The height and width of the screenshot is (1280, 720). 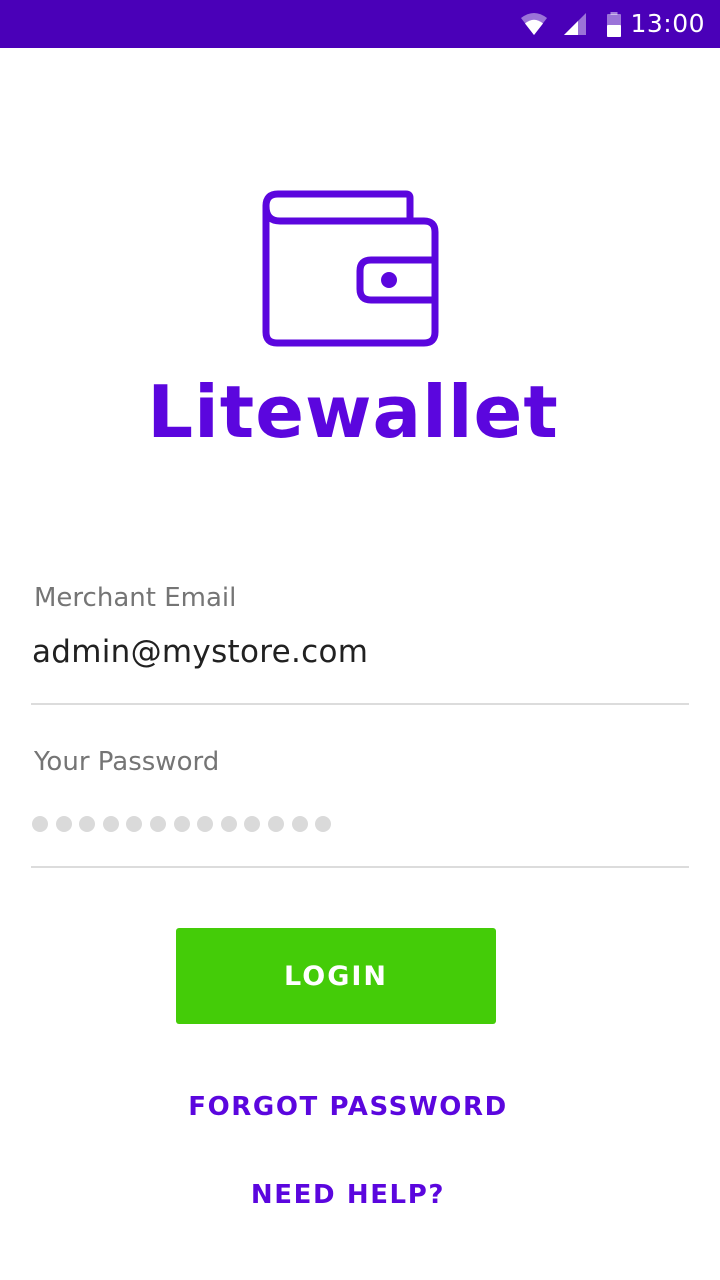 What do you see at coordinates (575, 24) in the screenshot?
I see `signal-icon` at bounding box center [575, 24].